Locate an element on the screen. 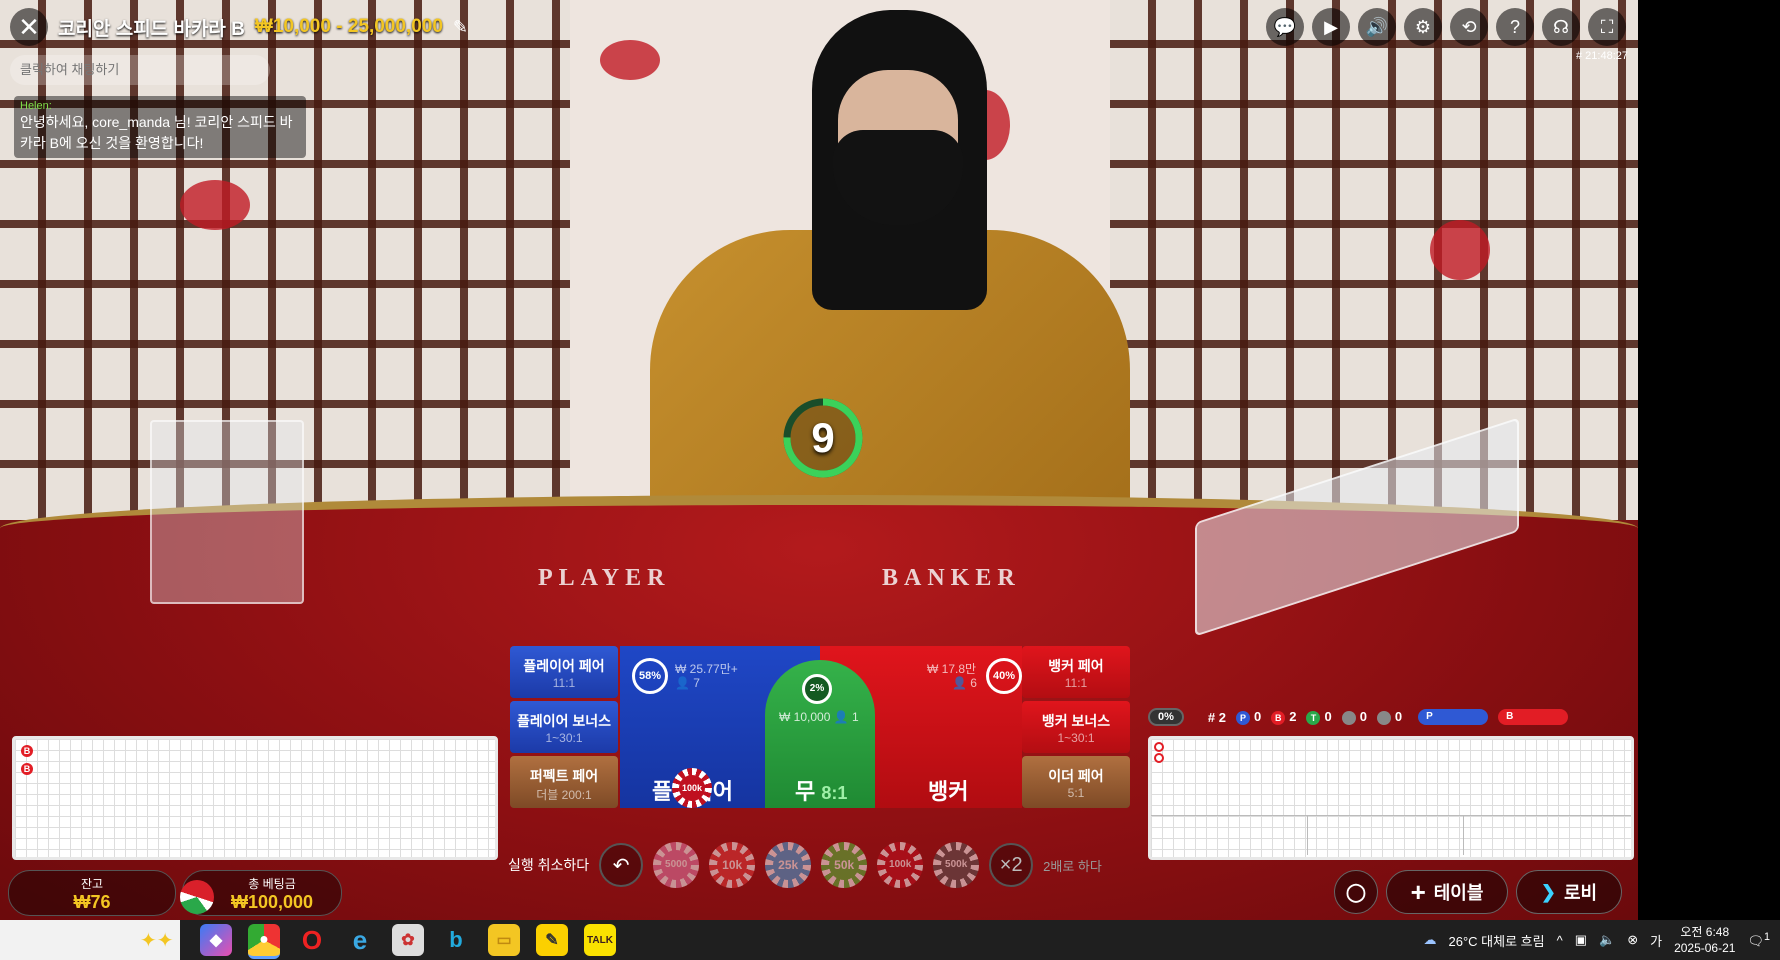 Image resolution: width=1780 pixels, height=960 pixels. bet-player-bonus: 플레이어 보너스 1~30:1 is located at coordinates (564, 727).